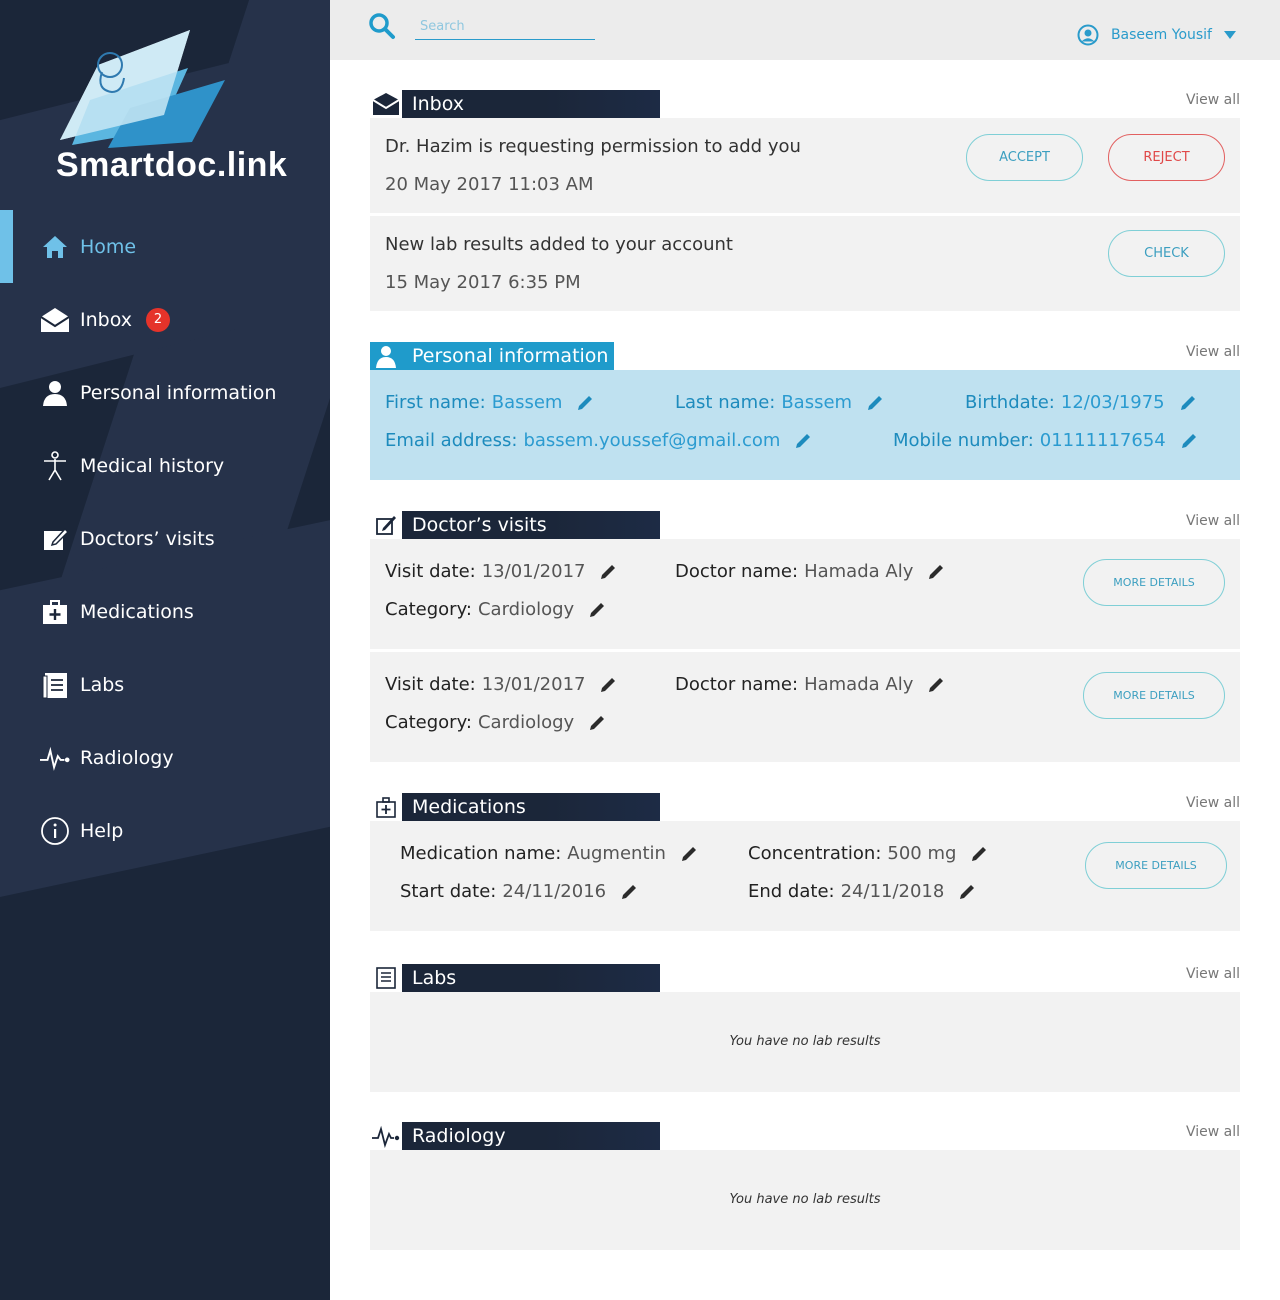 Image resolution: width=1280 pixels, height=1300 pixels. Describe the element at coordinates (152, 465) in the screenshot. I see `sidebar-item-label: Medical history` at that location.